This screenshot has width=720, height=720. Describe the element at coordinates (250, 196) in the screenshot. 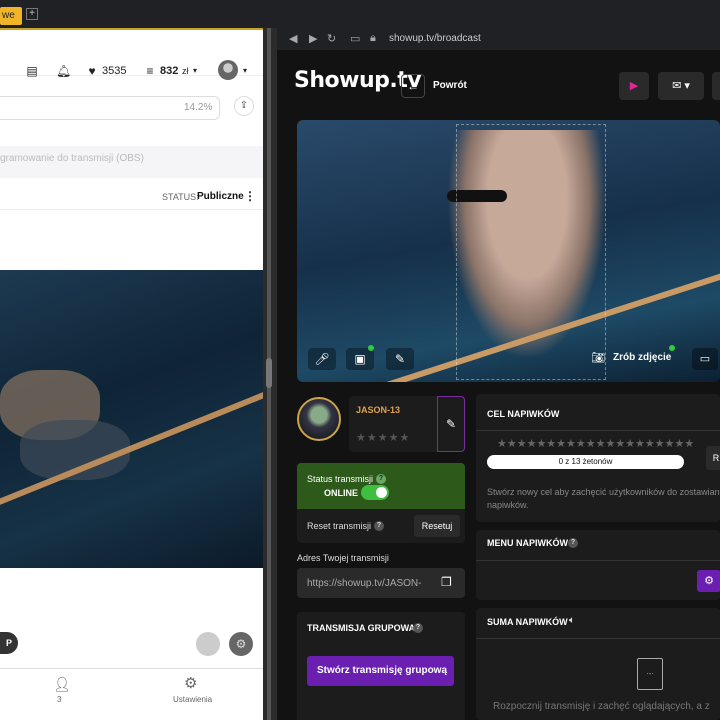

I see `more-options-icon: ⋮` at that location.